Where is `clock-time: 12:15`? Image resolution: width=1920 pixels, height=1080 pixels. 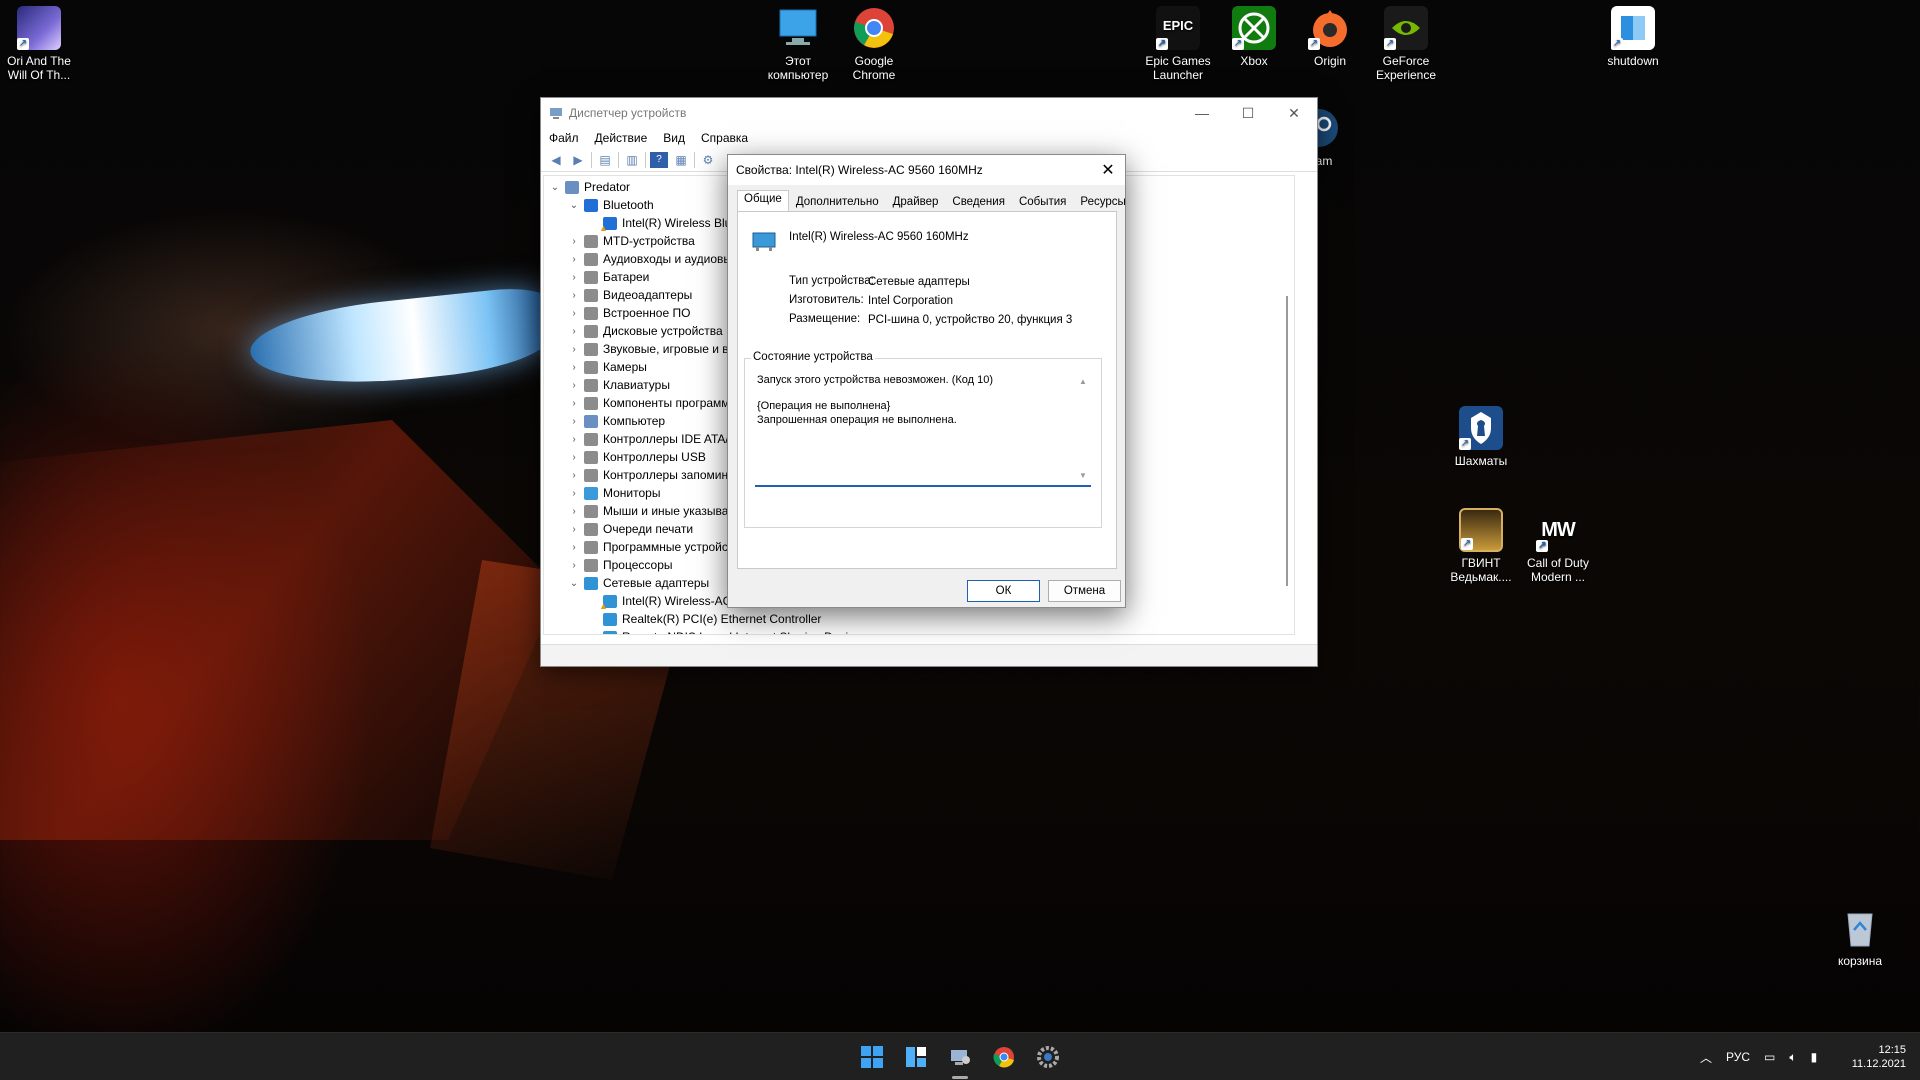 clock-time: 12:15 is located at coordinates (1892, 1050).